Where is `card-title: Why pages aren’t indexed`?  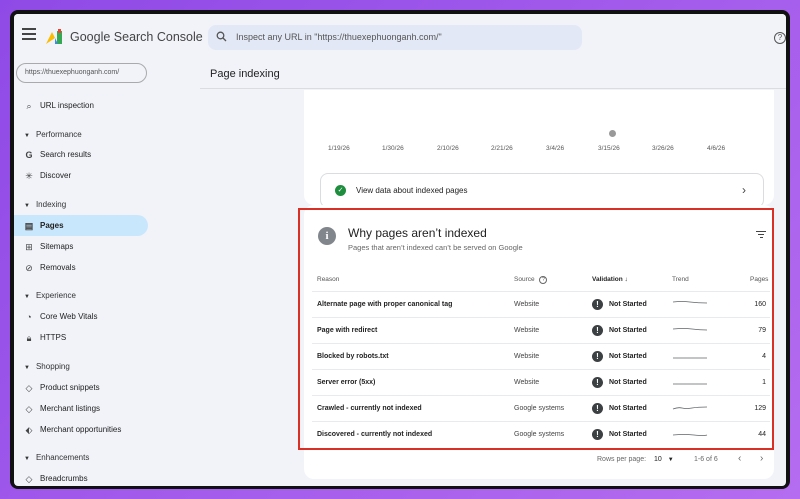
card-title: Why pages aren’t indexed is located at coordinates (417, 233).